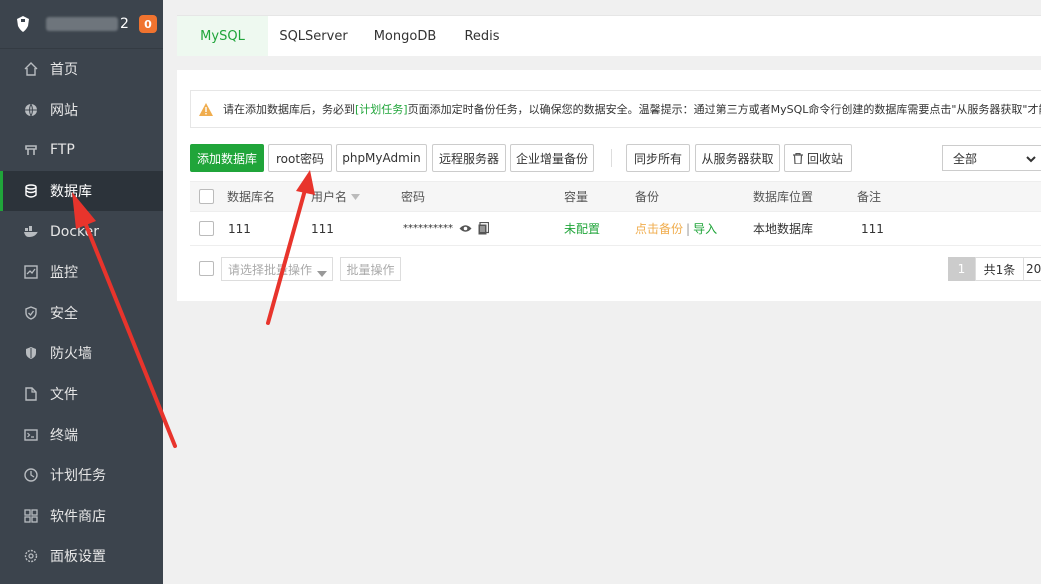  Describe the element at coordinates (872, 228) in the screenshot. I see `row-note: 111` at that location.